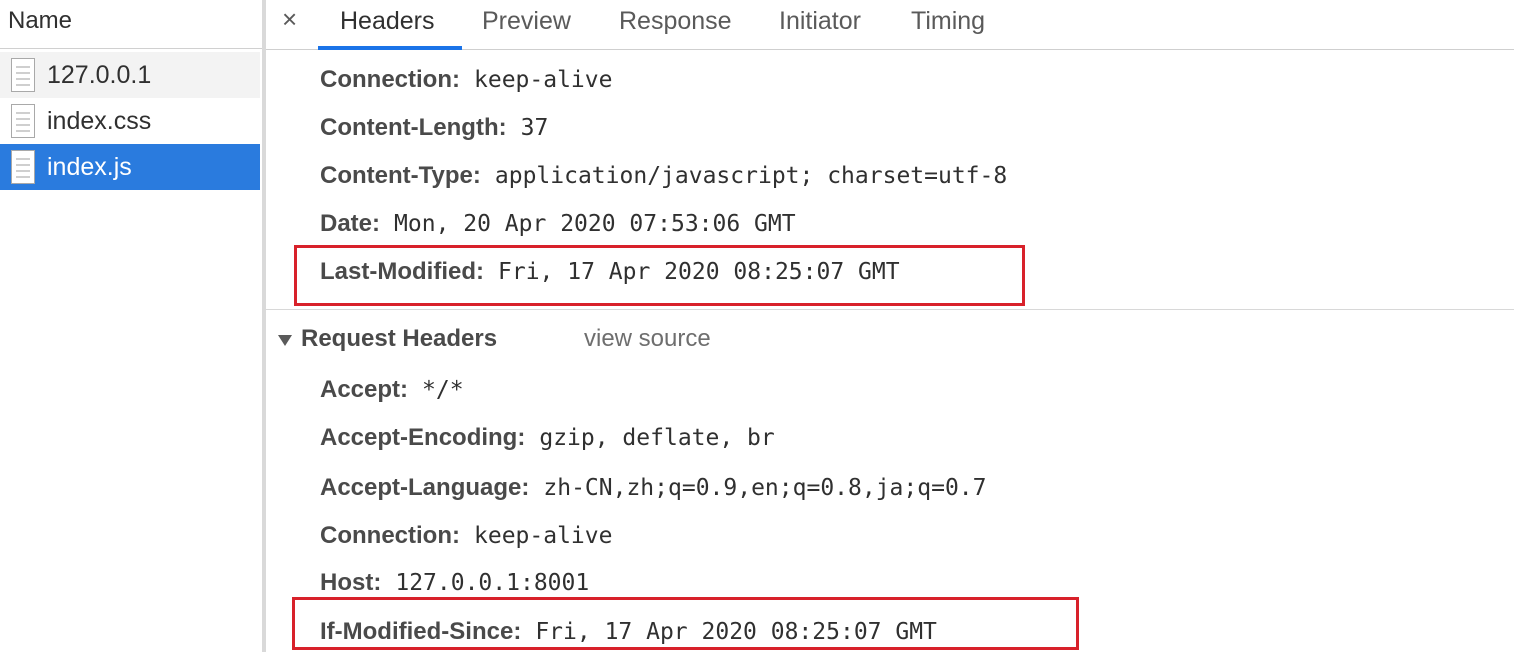 This screenshot has height=652, width=1514. Describe the element at coordinates (289, 19) in the screenshot. I see `close-icon: ×` at that location.